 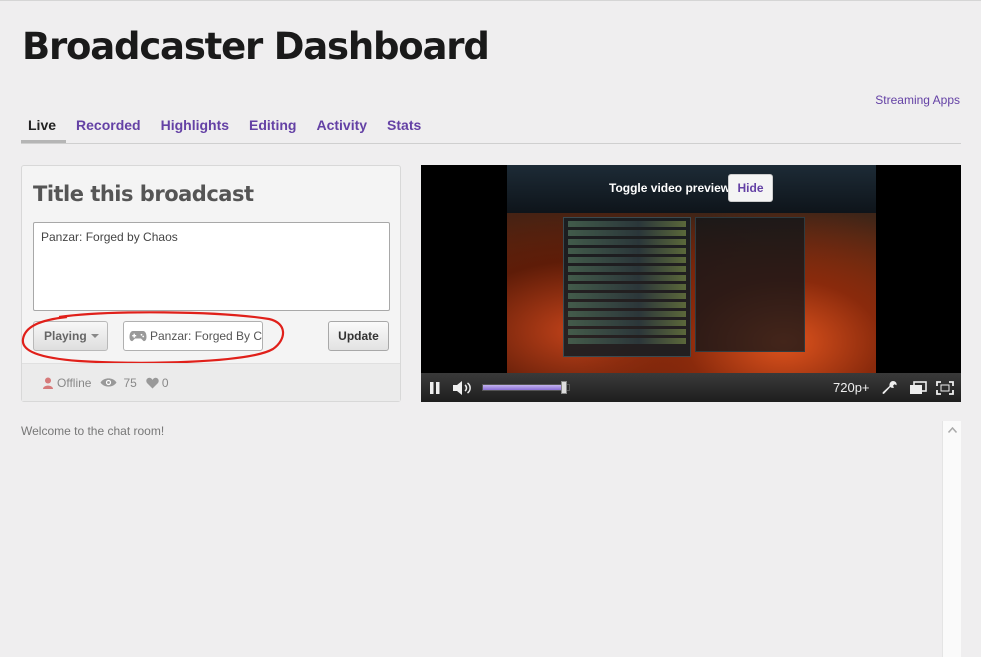 I want to click on caret-down-icon, so click(x=95, y=336).